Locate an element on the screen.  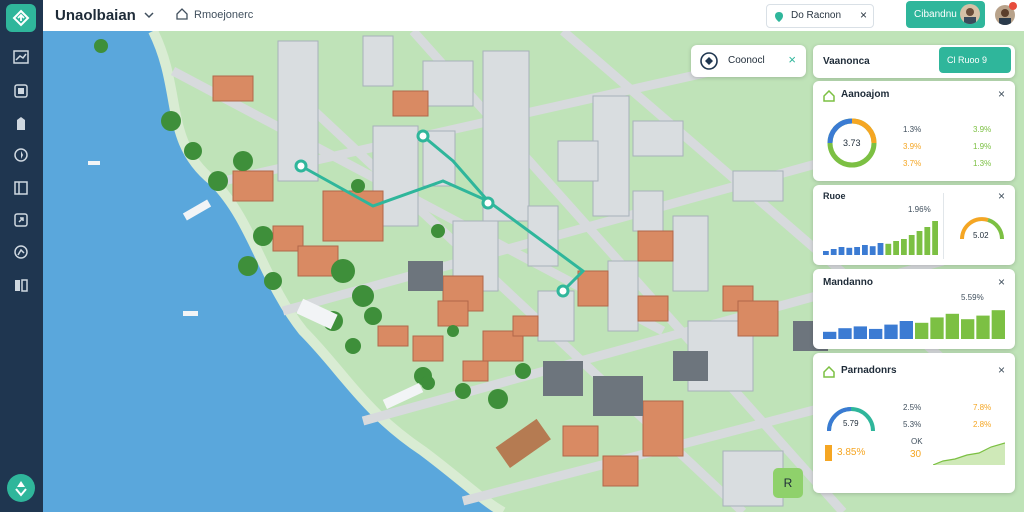
param-bar is located at coordinates (828, 453).